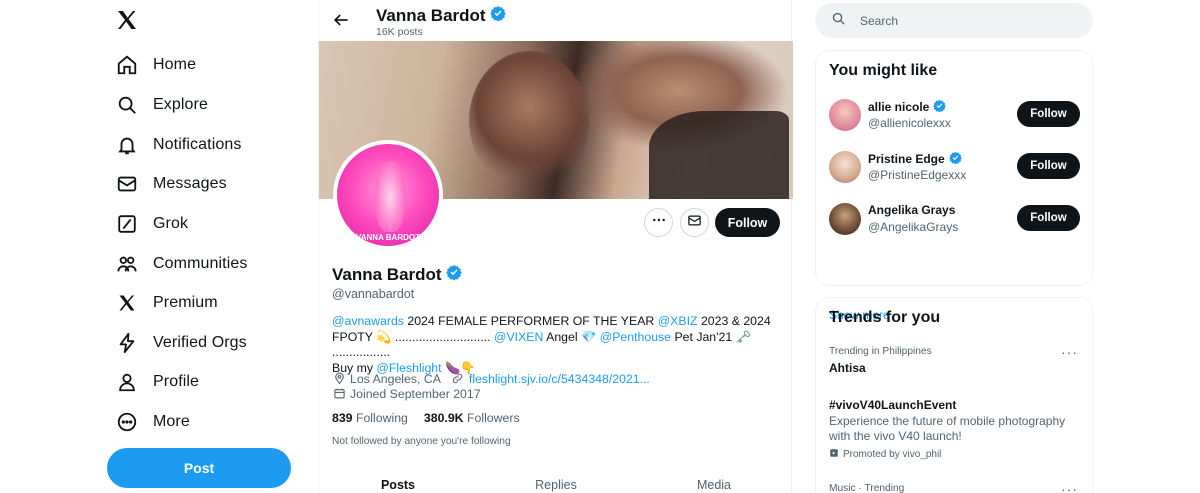 The width and height of the screenshot is (1200, 493). What do you see at coordinates (917, 175) in the screenshot?
I see `suggestion-handle: @PristineEdgexxx` at bounding box center [917, 175].